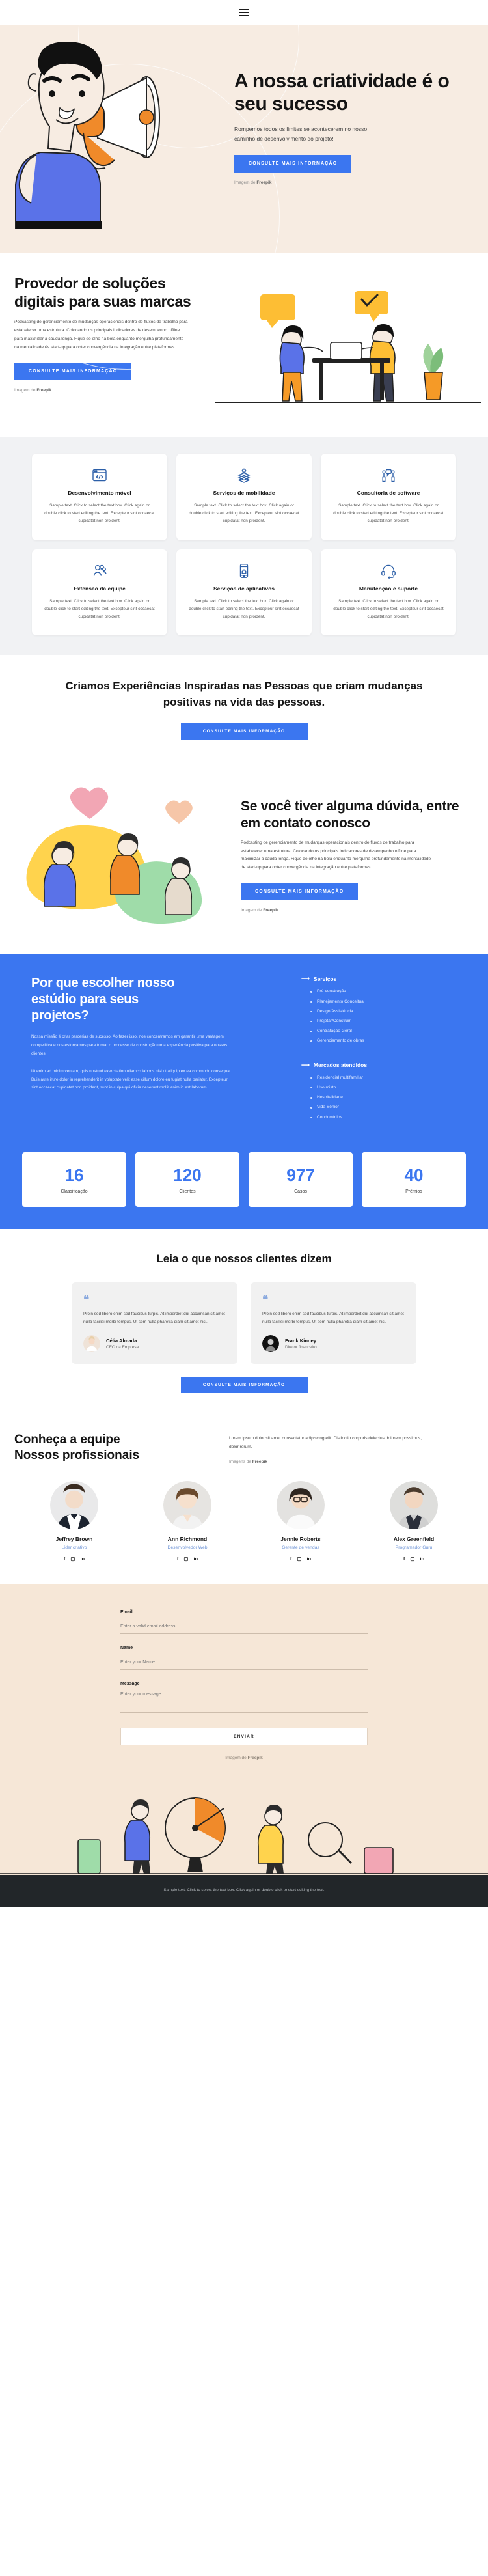 The height and width of the screenshot is (2576, 488). What do you see at coordinates (300, 892) in the screenshot?
I see `contact-cta-button: CONSULTE MAIS INFORMAÇÃO` at bounding box center [300, 892].